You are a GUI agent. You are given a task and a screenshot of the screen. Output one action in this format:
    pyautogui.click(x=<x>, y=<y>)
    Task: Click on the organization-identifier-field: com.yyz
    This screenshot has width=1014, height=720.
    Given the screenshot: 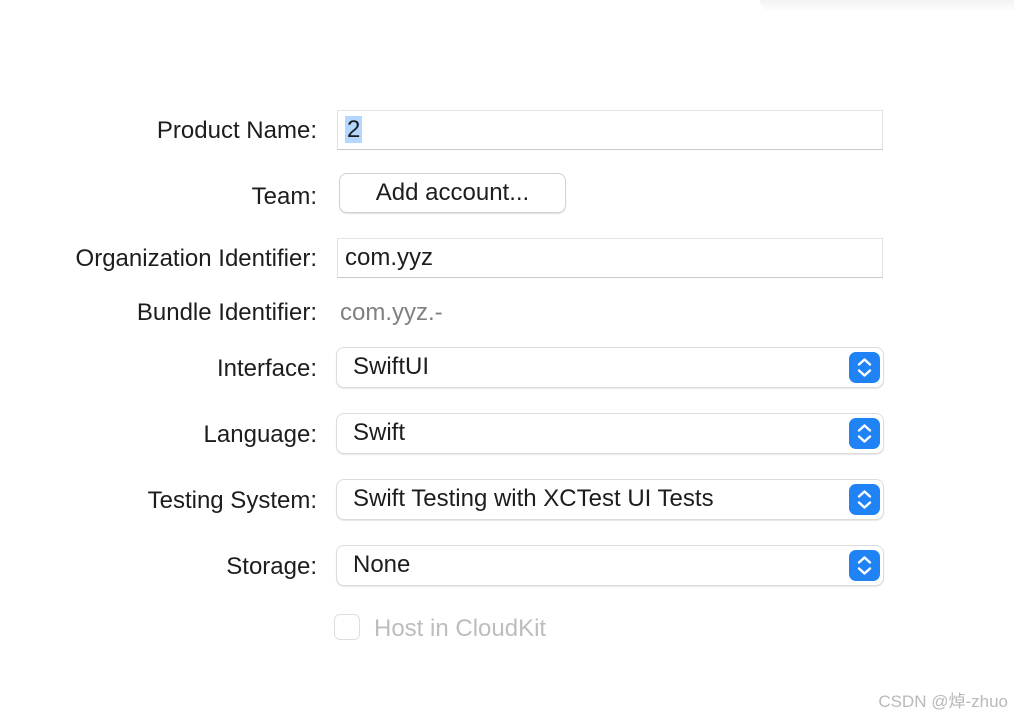 What is the action you would take?
    pyautogui.click(x=610, y=258)
    